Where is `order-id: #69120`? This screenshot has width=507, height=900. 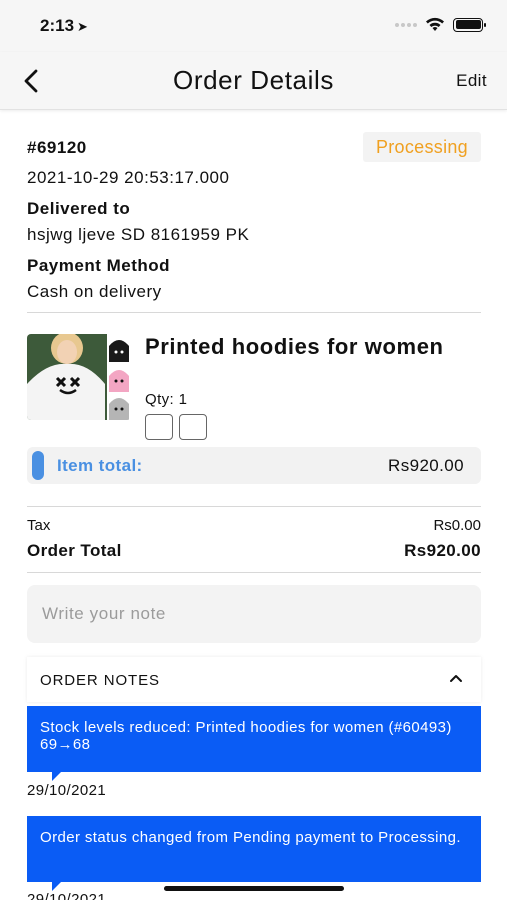
order-id: #69120 is located at coordinates (57, 147).